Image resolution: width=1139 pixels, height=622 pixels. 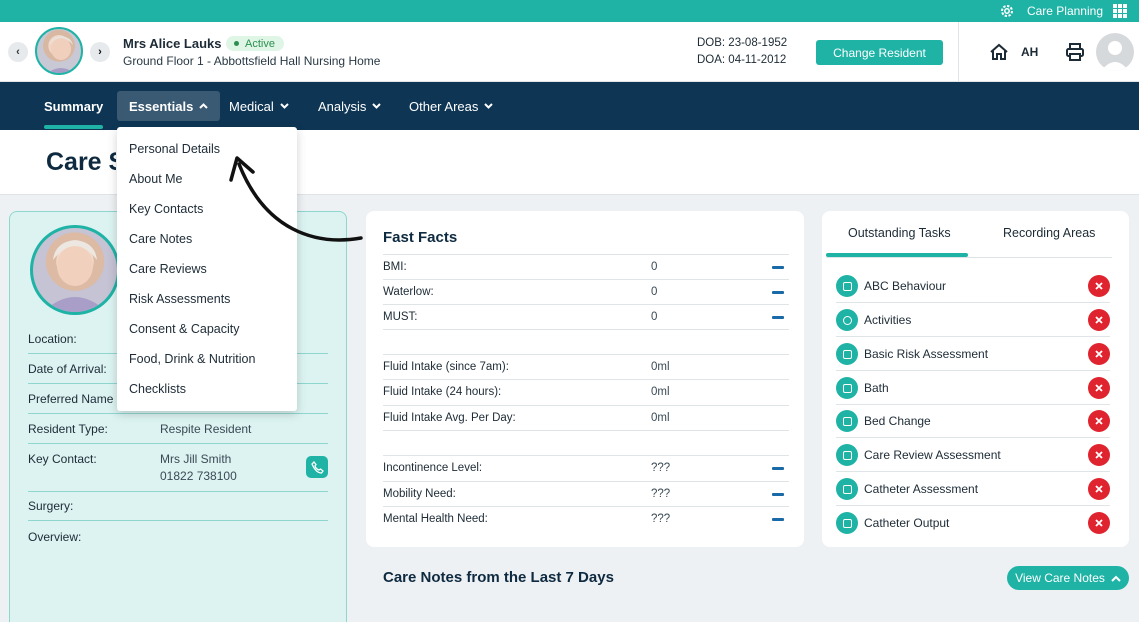 I want to click on print-icon, so click(x=1075, y=52).